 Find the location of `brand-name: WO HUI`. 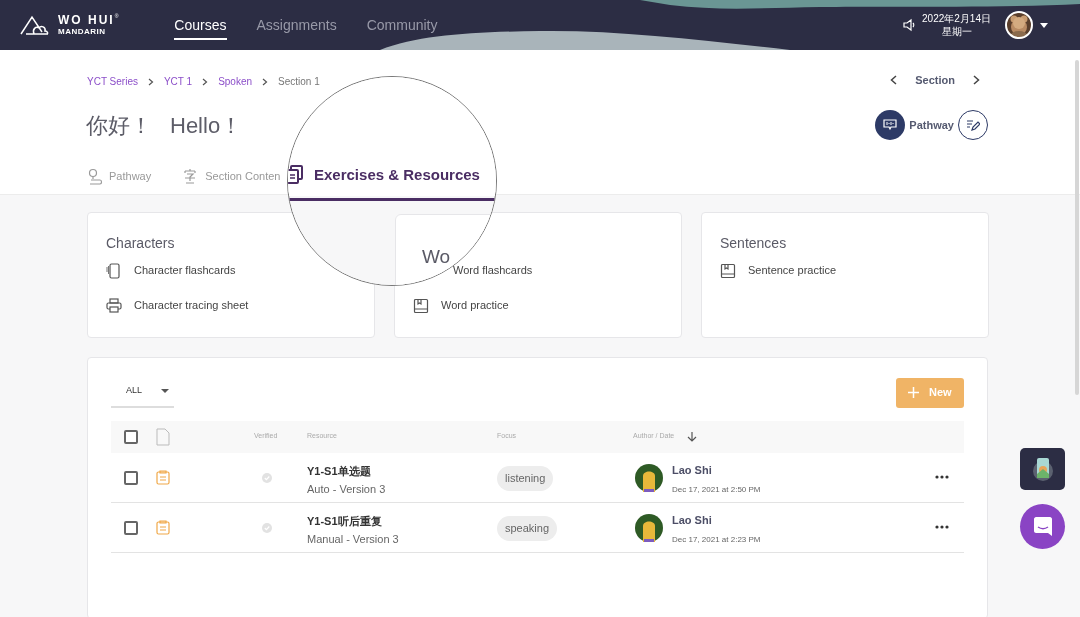

brand-name: WO HUI is located at coordinates (86, 20).